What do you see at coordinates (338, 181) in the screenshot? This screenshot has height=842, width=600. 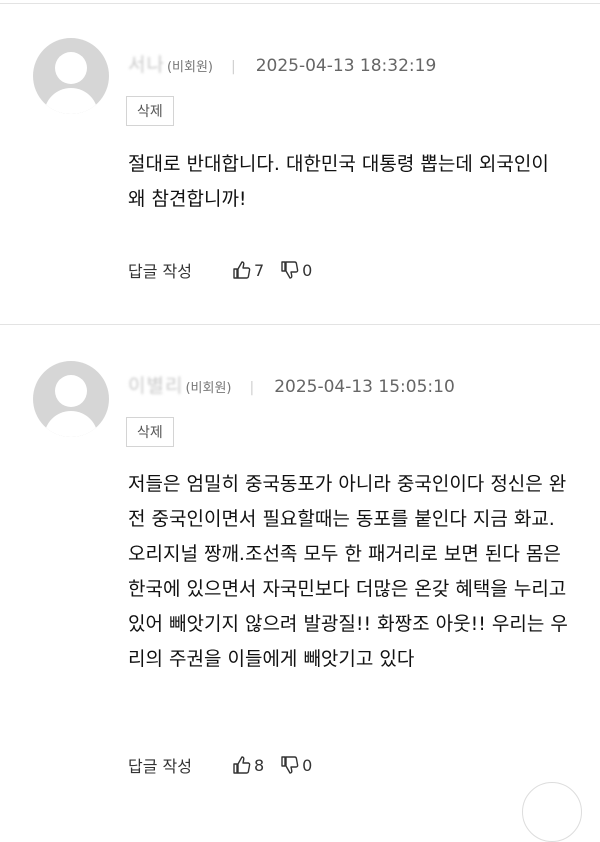 I see `comment-text: 절대로 반대합니다. 대한민국 대통령 뽑는데 외국인이 왜 참견합니까!` at bounding box center [338, 181].